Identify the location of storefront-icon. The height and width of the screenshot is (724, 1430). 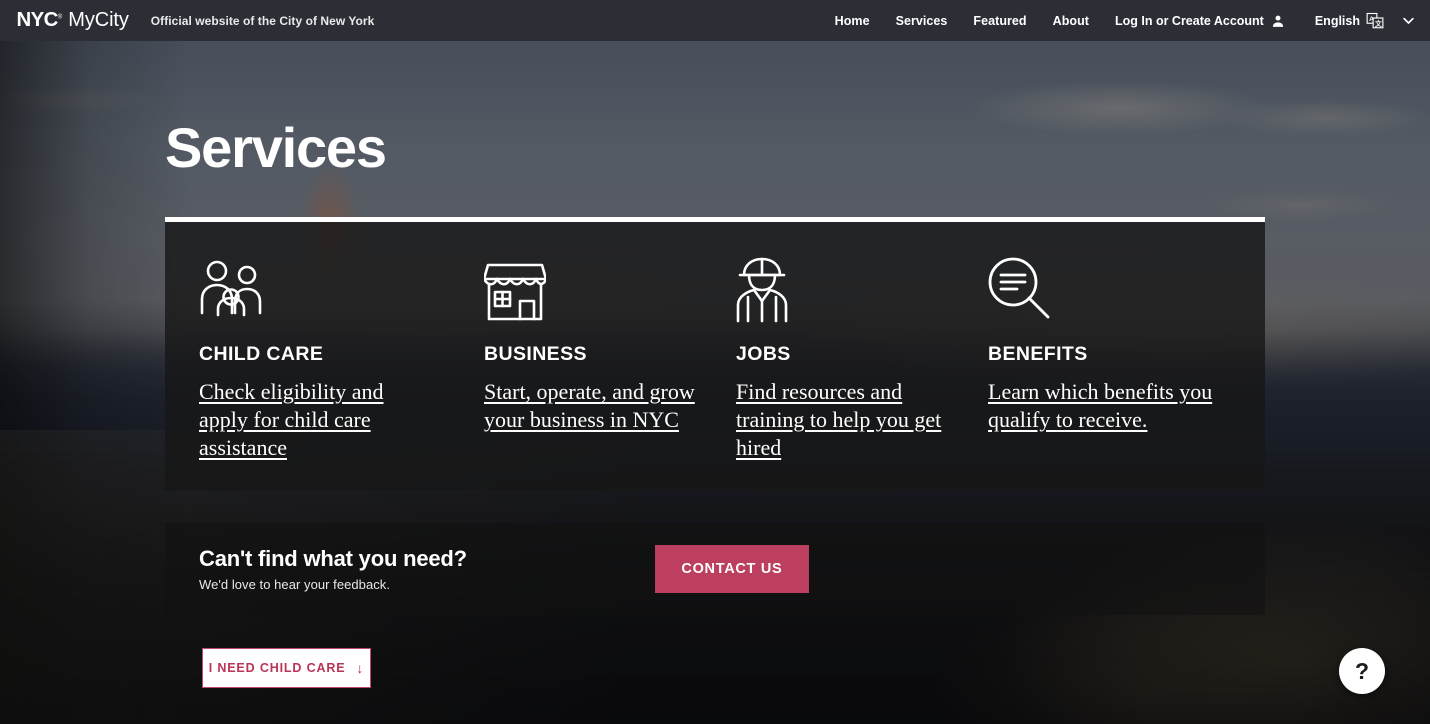
(600, 292).